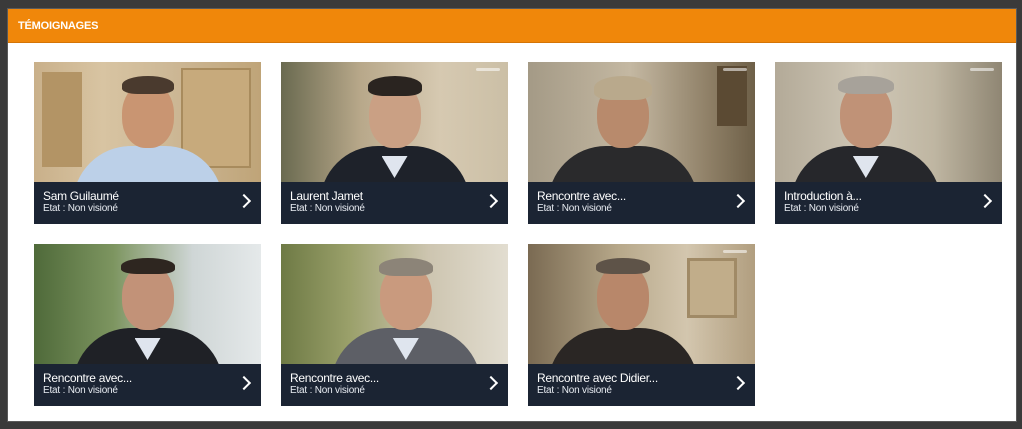 The height and width of the screenshot is (429, 1022). I want to click on video-caption: Introduction à... Etat : Non visioné, so click(888, 203).